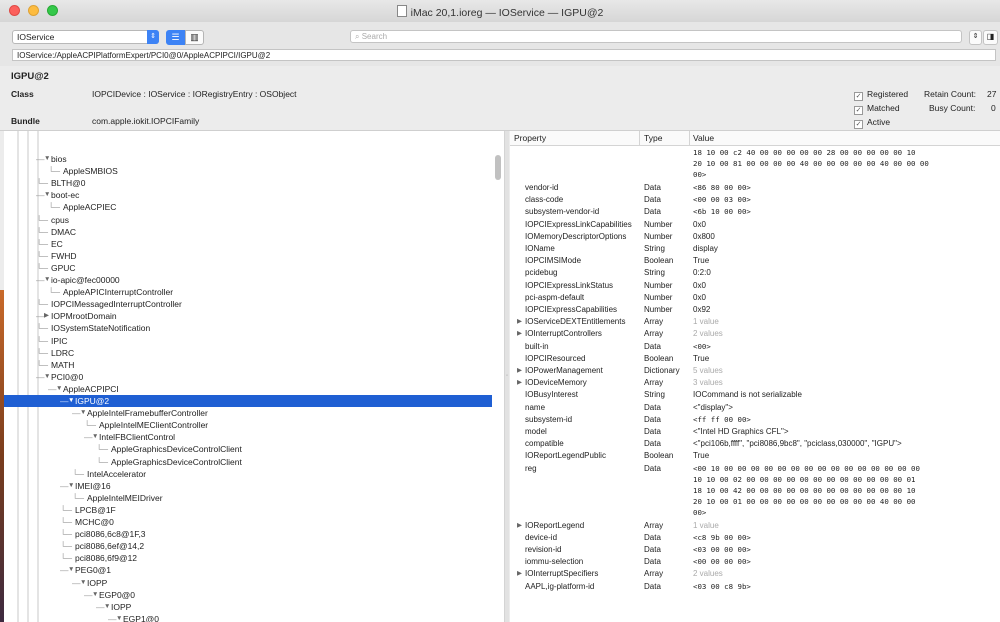 The width and height of the screenshot is (1000, 622). What do you see at coordinates (248, 341) in the screenshot?
I see `tree-row: └─ IPIC` at bounding box center [248, 341].